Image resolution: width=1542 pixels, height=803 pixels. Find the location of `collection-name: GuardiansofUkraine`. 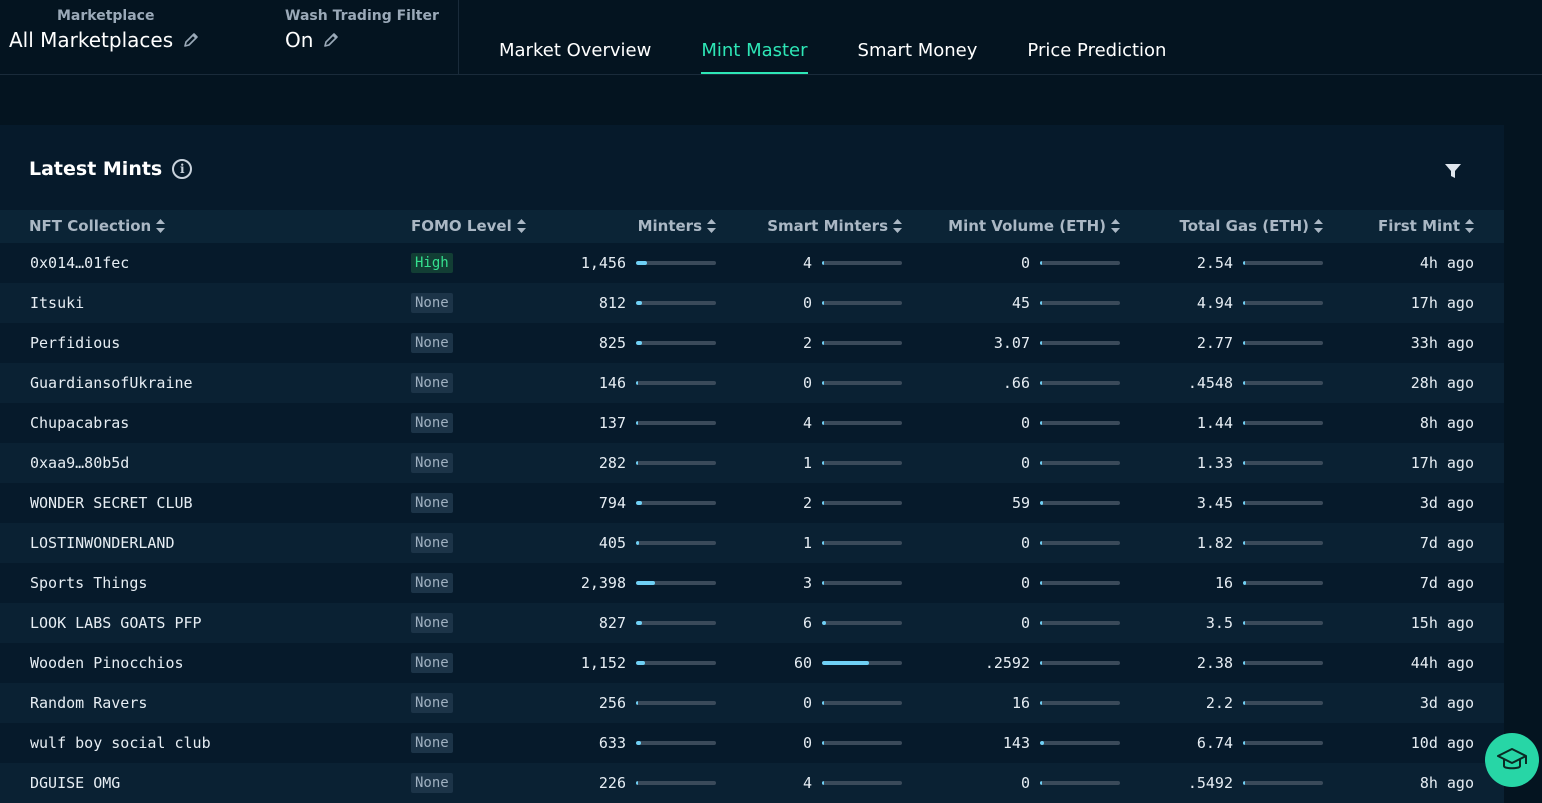

collection-name: GuardiansofUkraine is located at coordinates (111, 383).